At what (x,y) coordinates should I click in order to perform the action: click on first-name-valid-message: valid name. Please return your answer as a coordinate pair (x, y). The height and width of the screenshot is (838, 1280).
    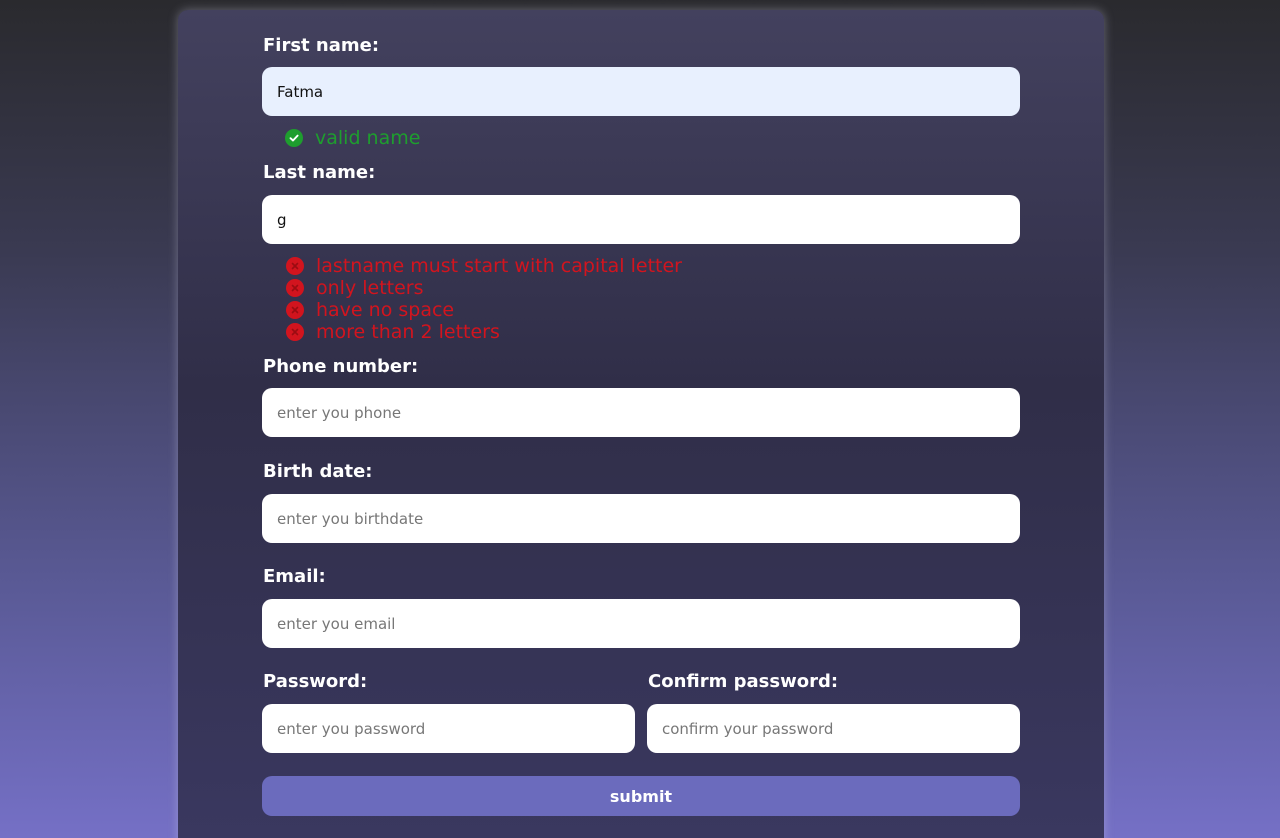
    Looking at the image, I should click on (352, 138).